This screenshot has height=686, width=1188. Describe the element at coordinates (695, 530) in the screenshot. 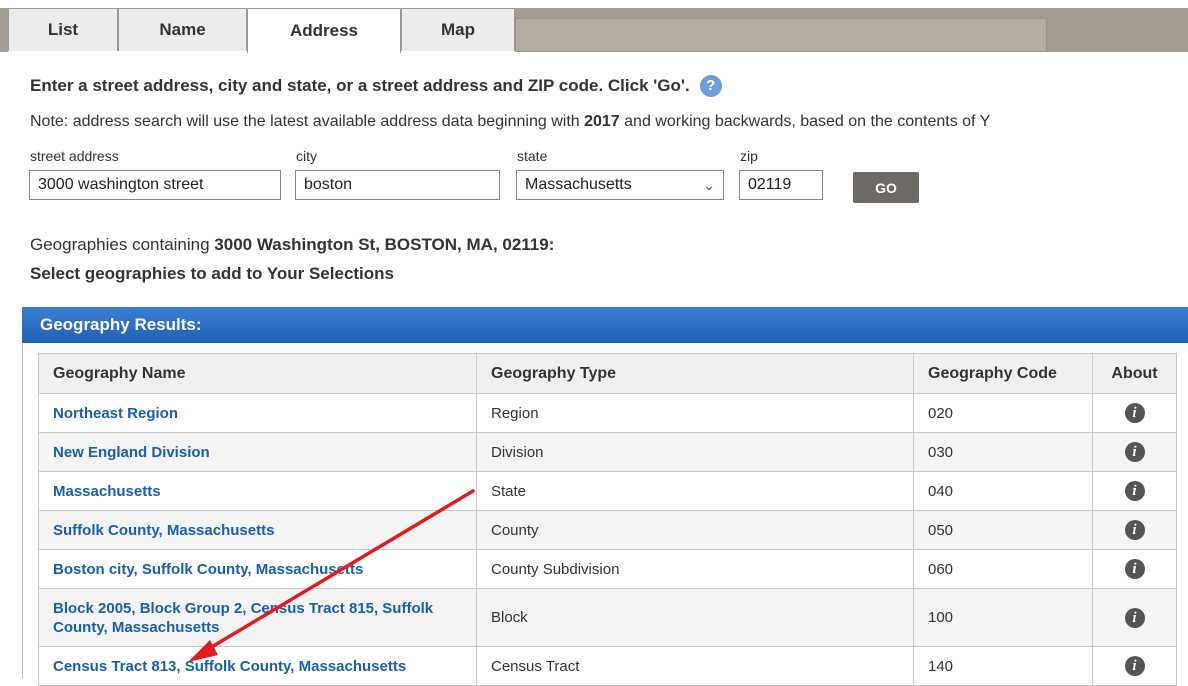

I see `geography-type-cell: County` at that location.